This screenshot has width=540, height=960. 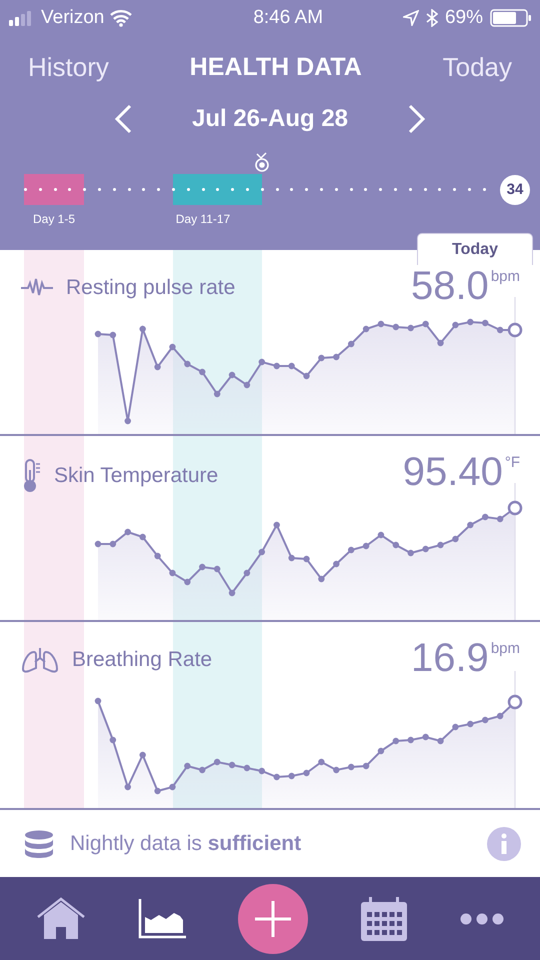 I want to click on database-icon, so click(x=39, y=844).